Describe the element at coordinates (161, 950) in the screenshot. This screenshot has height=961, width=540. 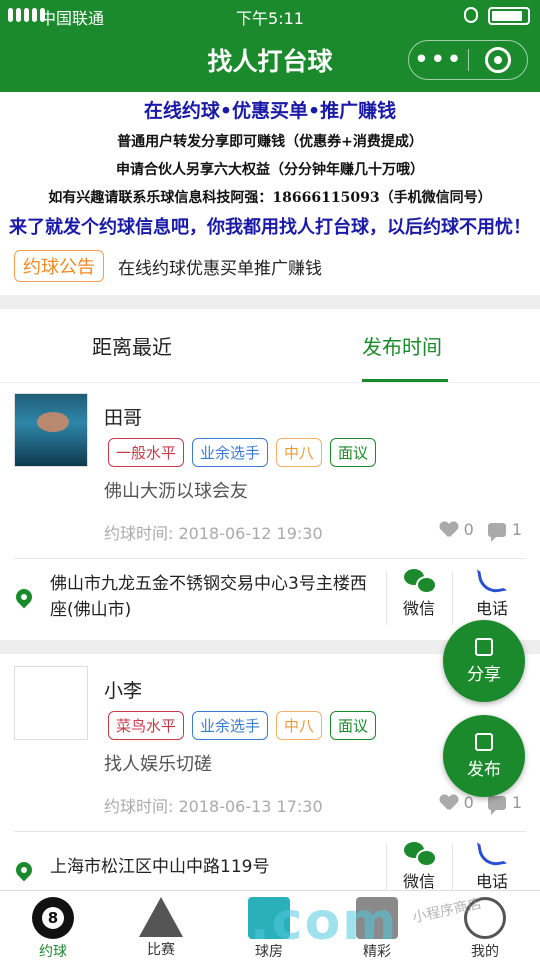
I see `tab-label: 比赛` at that location.